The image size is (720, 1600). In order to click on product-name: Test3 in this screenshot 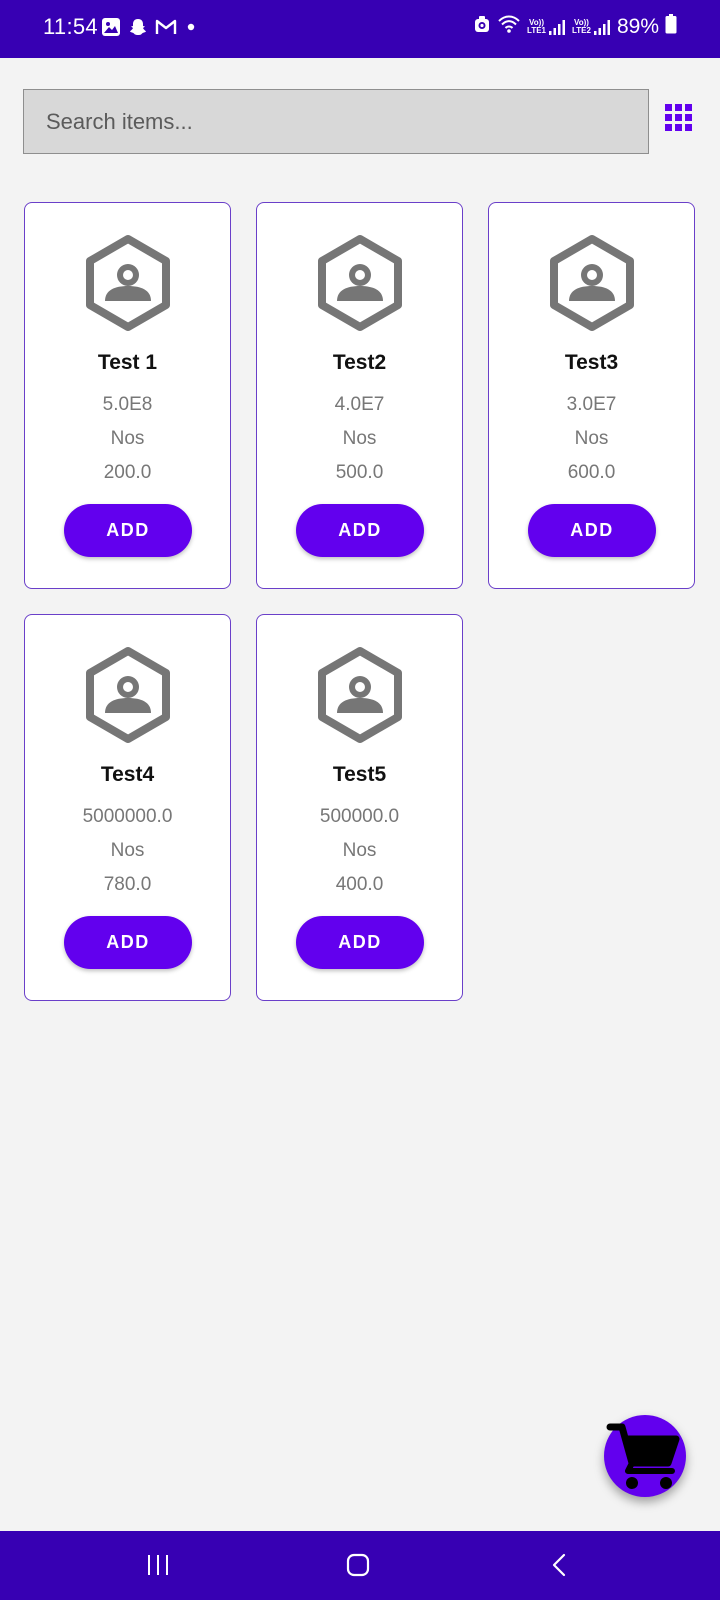, I will do `click(591, 362)`.